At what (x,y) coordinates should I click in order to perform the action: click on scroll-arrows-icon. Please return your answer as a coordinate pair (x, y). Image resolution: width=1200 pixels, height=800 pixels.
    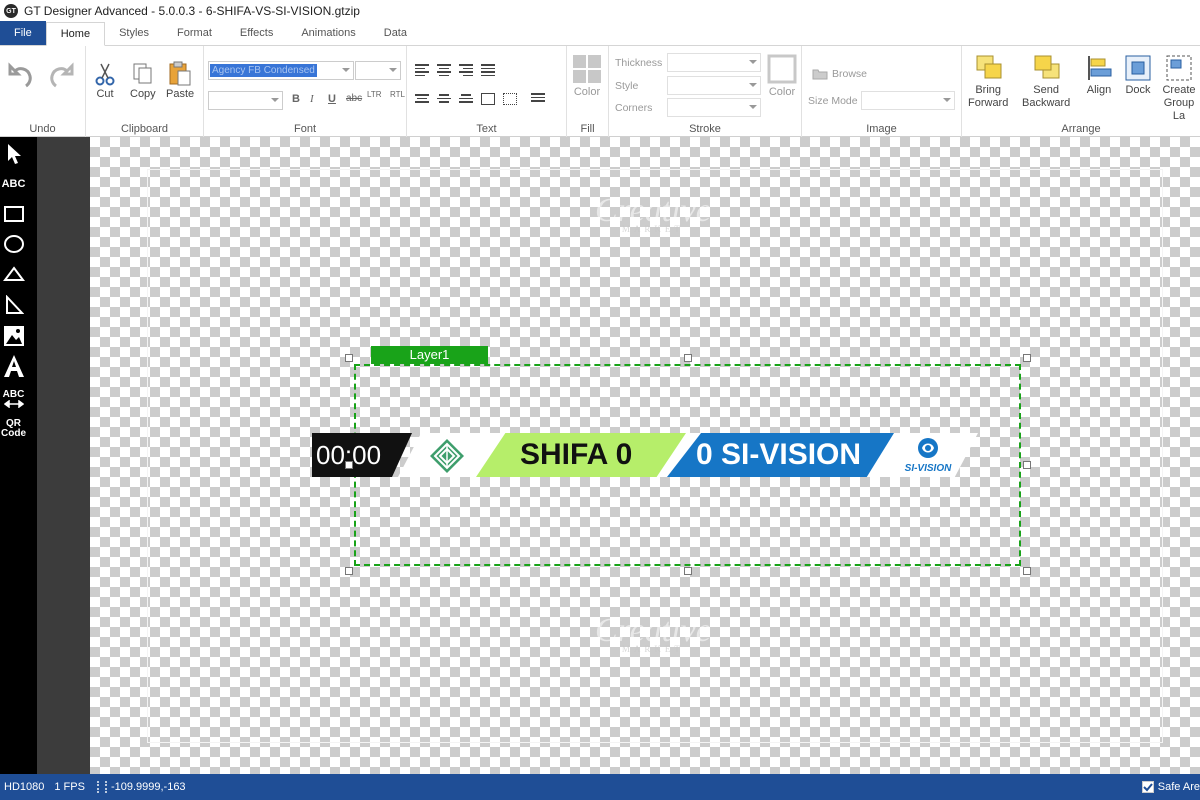
    Looking at the image, I should click on (13, 404).